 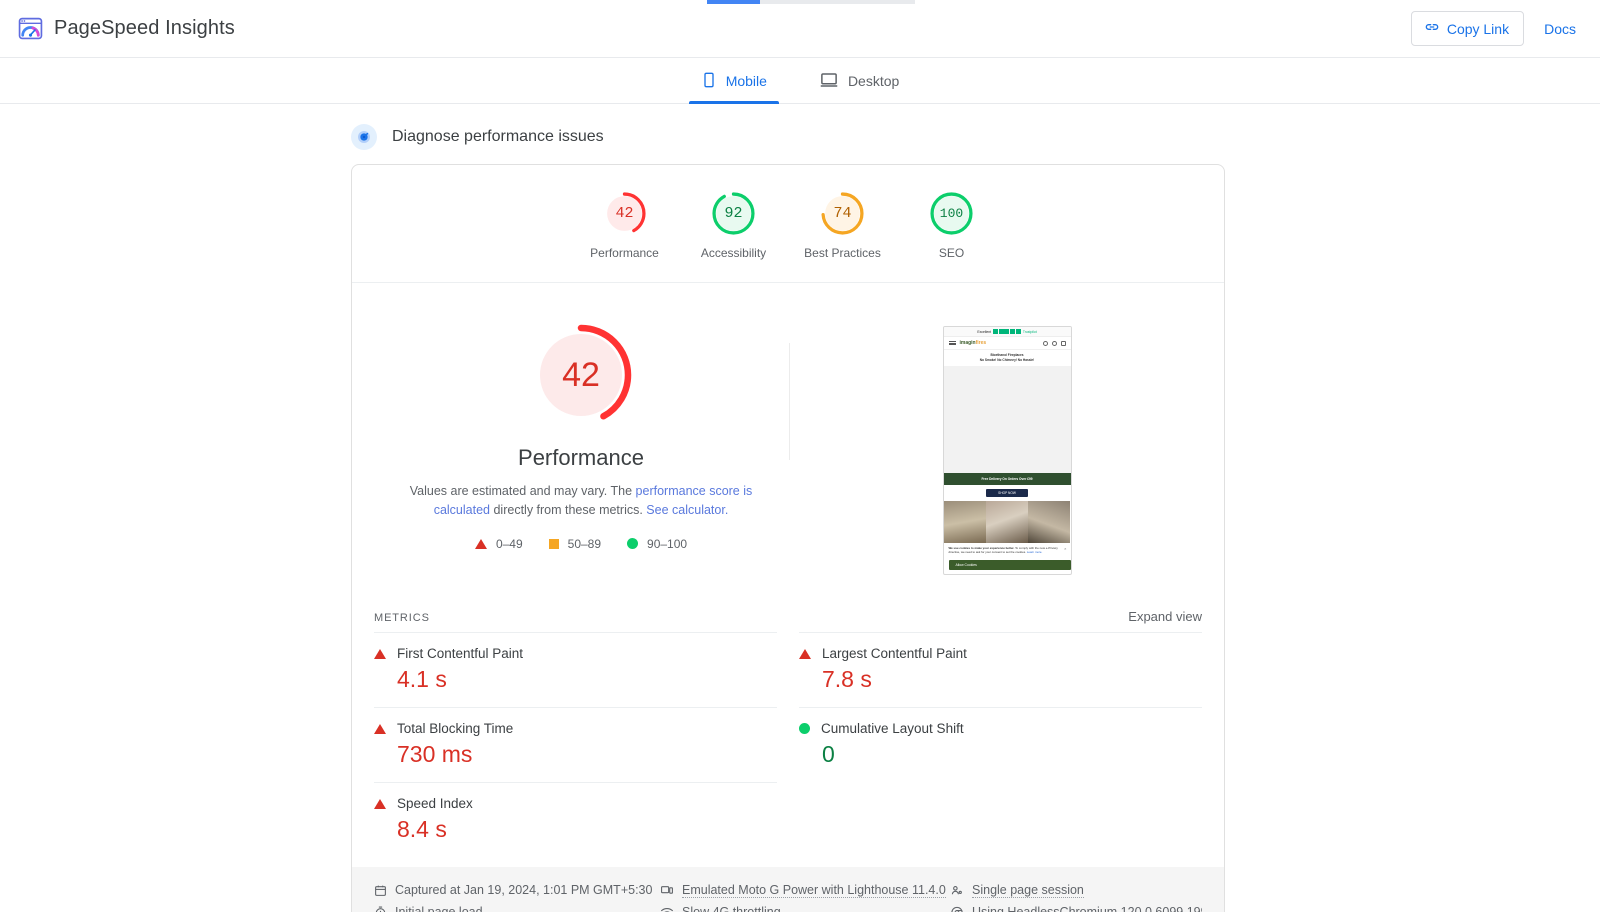 What do you see at coordinates (1065, 548) in the screenshot?
I see `close-icon: ×` at bounding box center [1065, 548].